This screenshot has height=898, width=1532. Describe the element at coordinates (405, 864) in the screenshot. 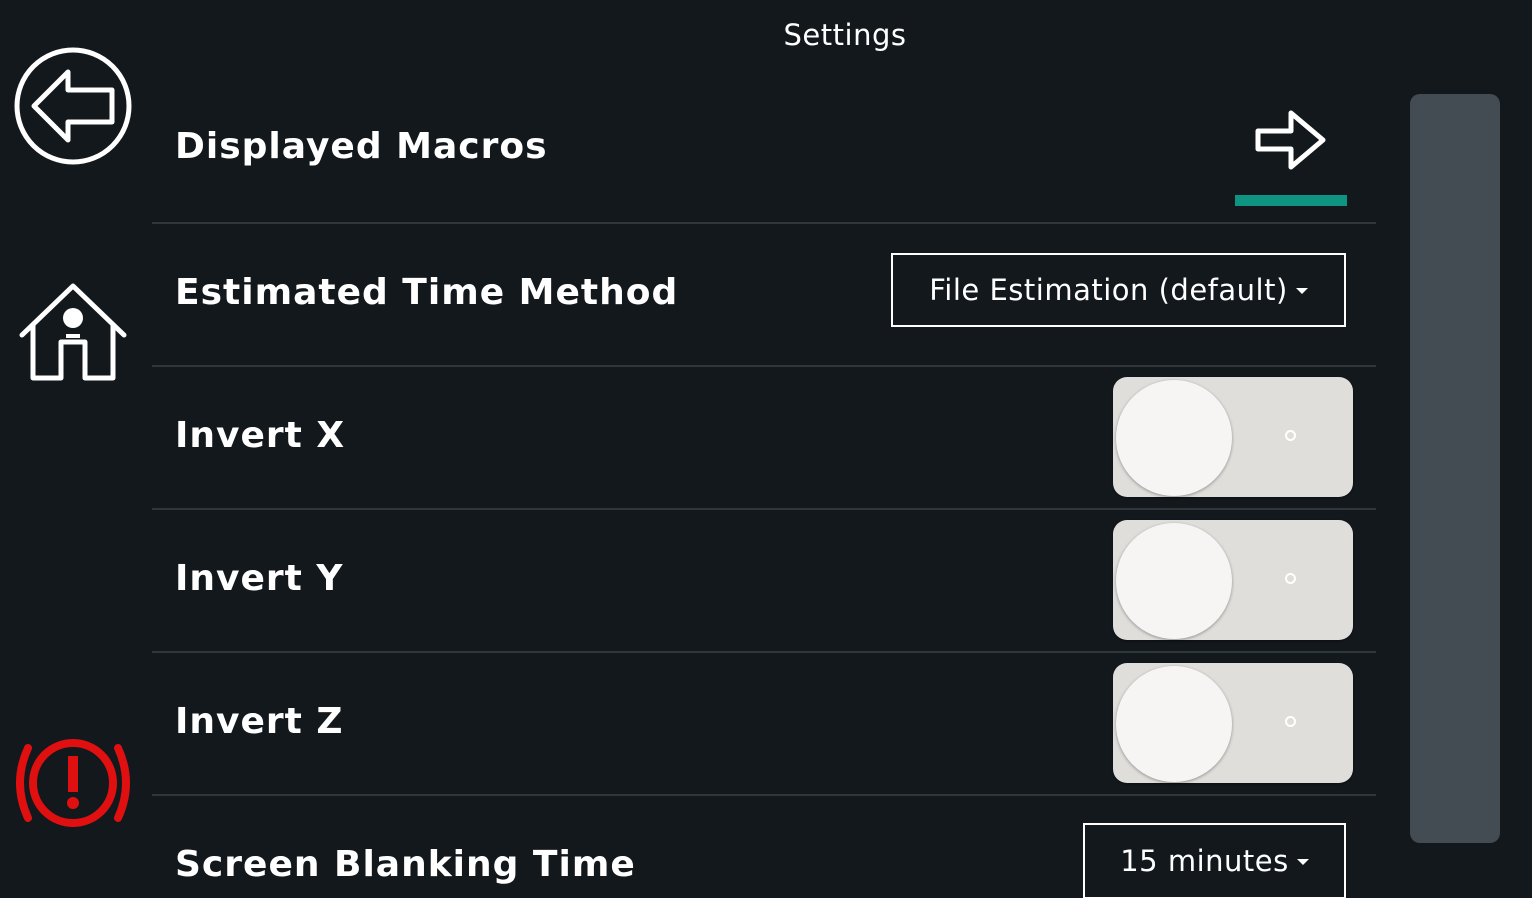

I see `setting-label: Screen Blanking Time` at that location.